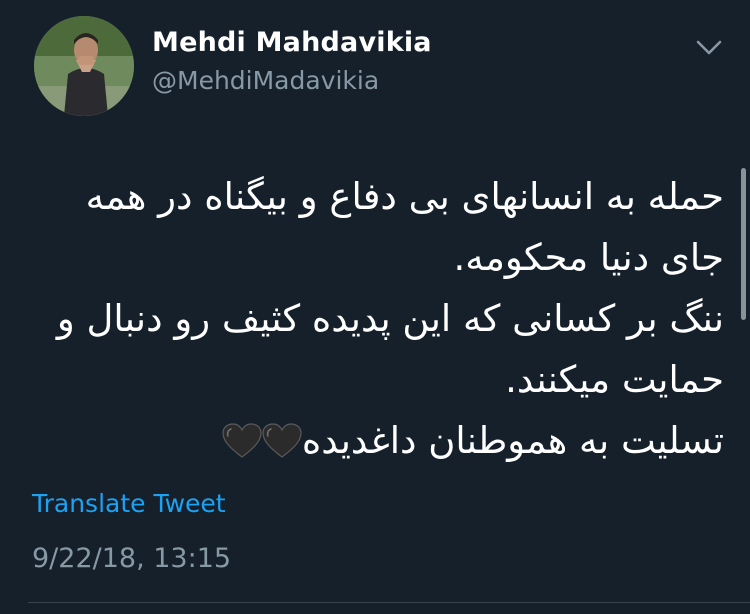 This screenshot has height=614, width=750. Describe the element at coordinates (709, 47) in the screenshot. I see `chevron-down-icon` at that location.